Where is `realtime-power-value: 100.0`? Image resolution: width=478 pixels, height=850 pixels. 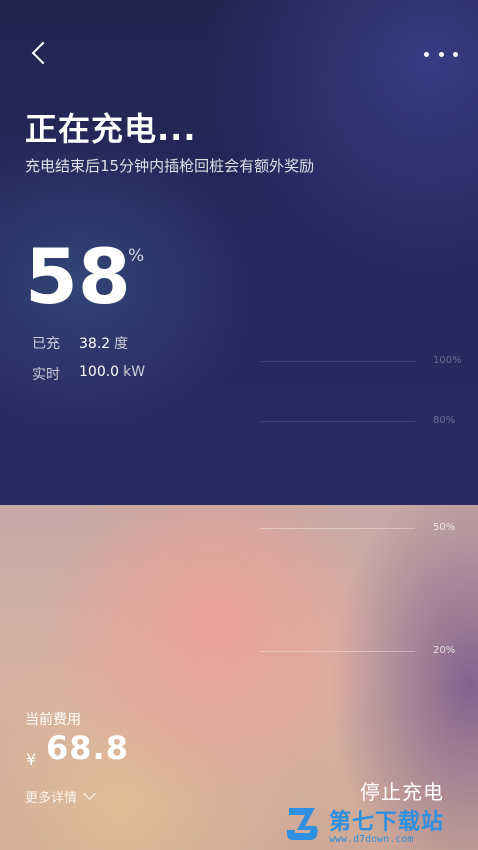
realtime-power-value: 100.0 is located at coordinates (99, 372).